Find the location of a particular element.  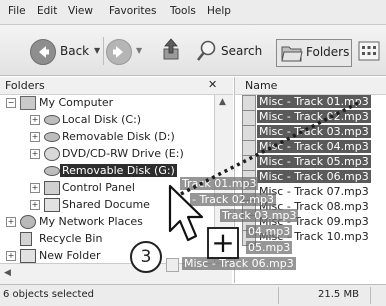

back-button: Back ▼ is located at coordinates (66, 51).